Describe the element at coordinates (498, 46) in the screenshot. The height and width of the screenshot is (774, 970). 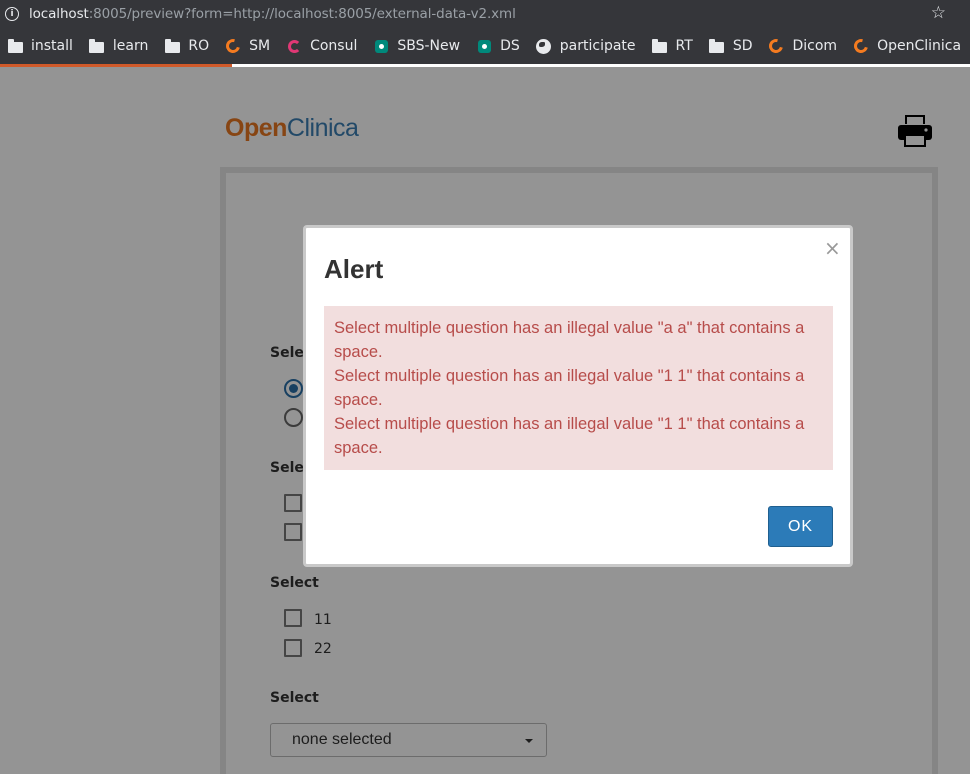
I see `bookmark-ds: DS` at that location.